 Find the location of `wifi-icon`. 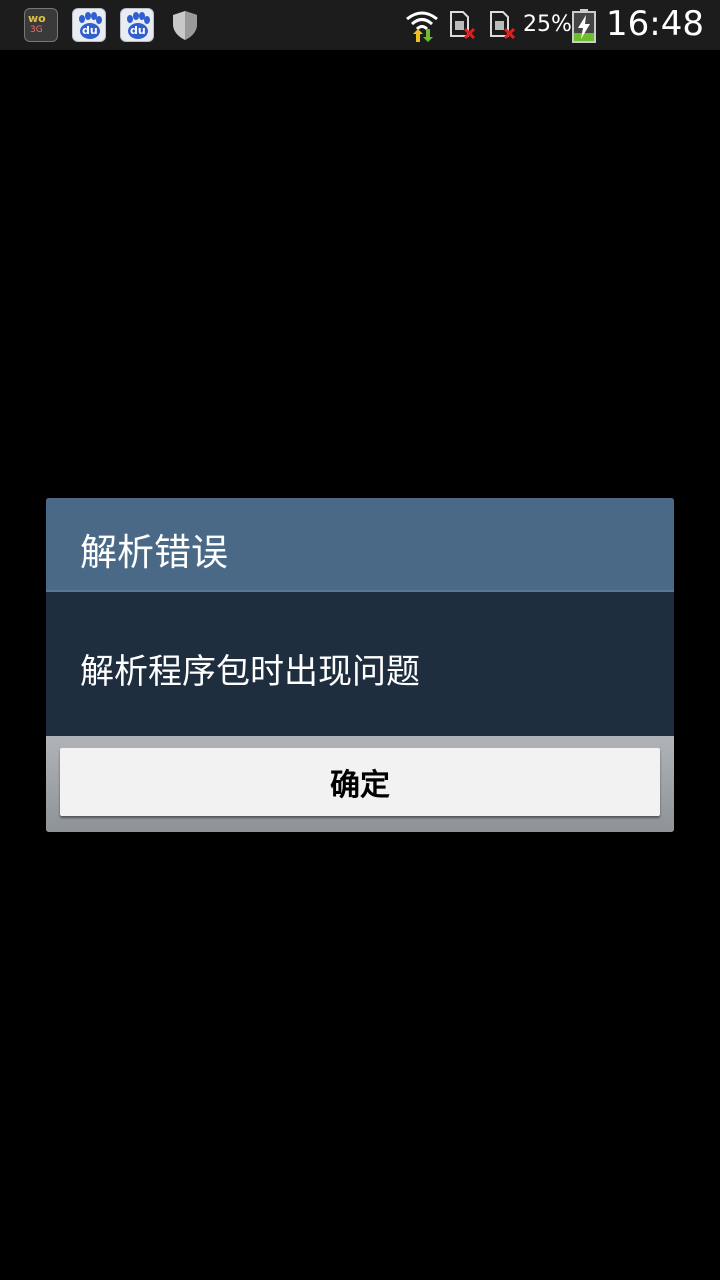

wifi-icon is located at coordinates (422, 26).